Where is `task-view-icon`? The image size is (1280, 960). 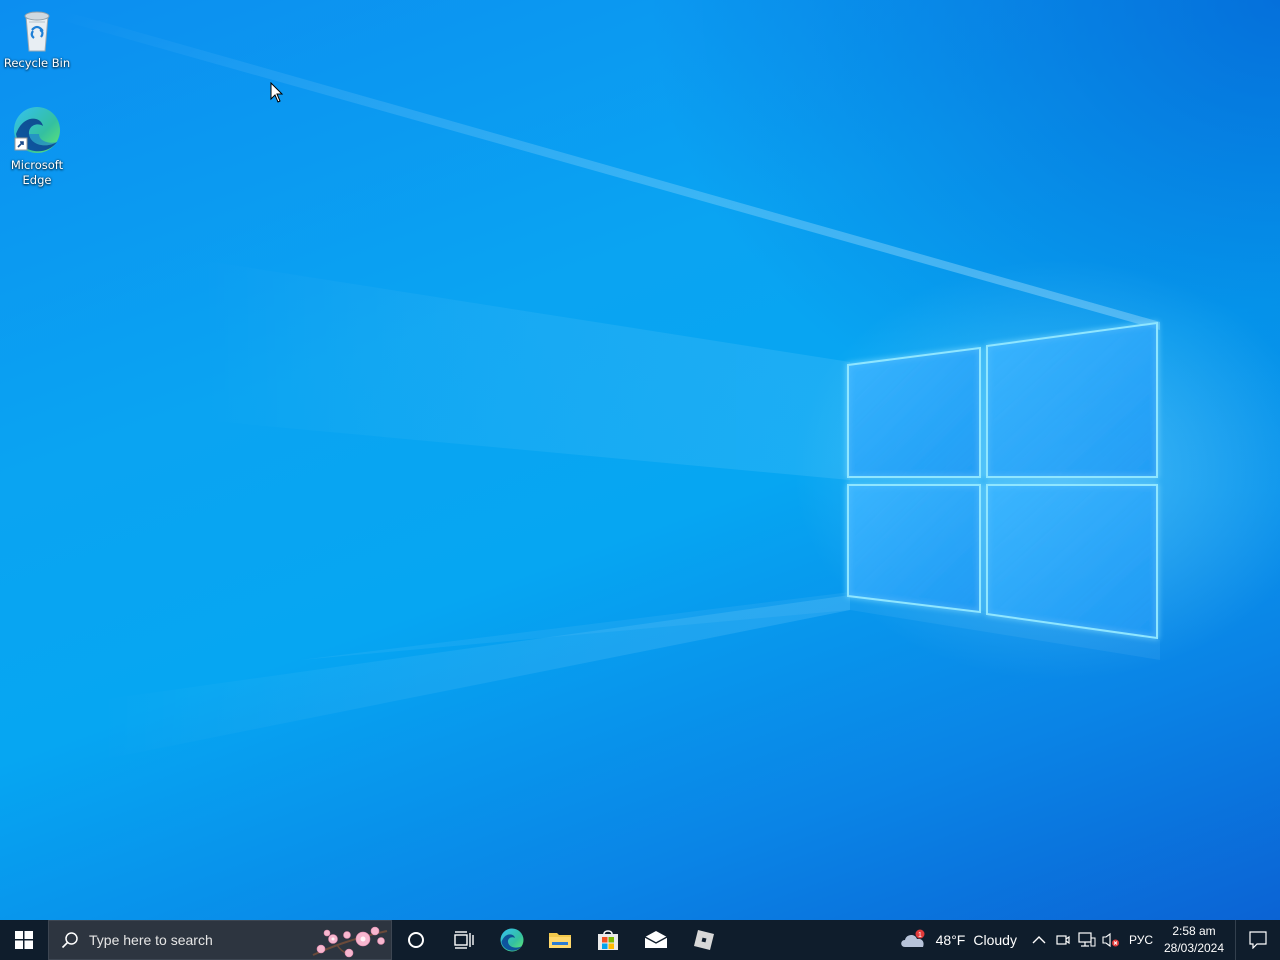
task-view-icon is located at coordinates (464, 940).